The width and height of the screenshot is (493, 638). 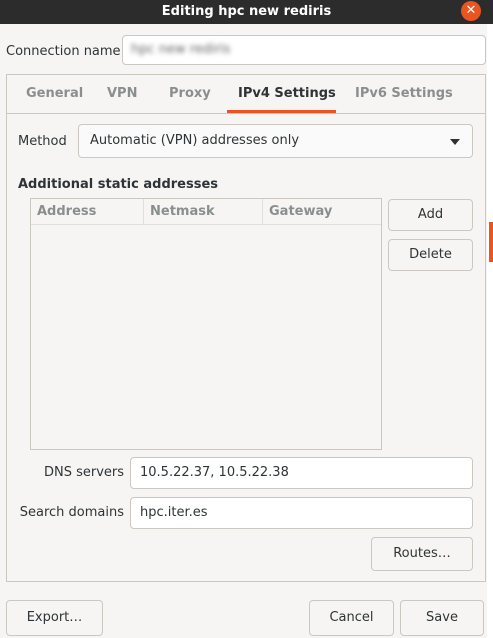 What do you see at coordinates (491, 242) in the screenshot?
I see `background-accent` at bounding box center [491, 242].